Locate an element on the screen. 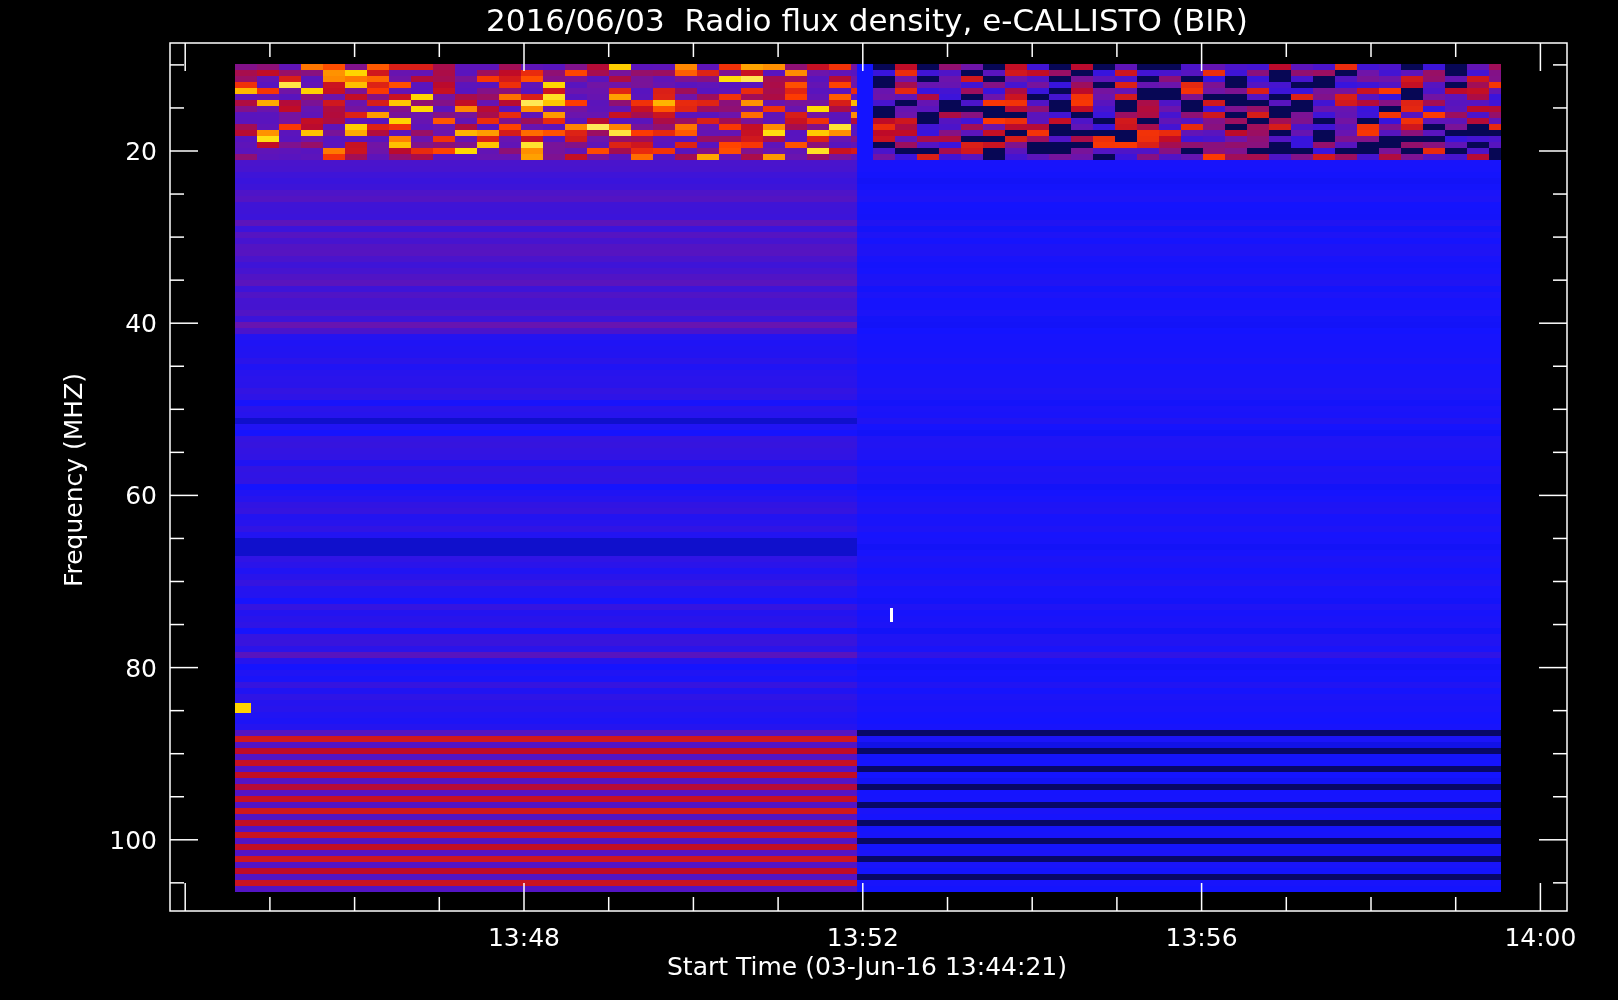 The height and width of the screenshot is (1000, 1618). tick-label: 13:56 is located at coordinates (1201, 937).